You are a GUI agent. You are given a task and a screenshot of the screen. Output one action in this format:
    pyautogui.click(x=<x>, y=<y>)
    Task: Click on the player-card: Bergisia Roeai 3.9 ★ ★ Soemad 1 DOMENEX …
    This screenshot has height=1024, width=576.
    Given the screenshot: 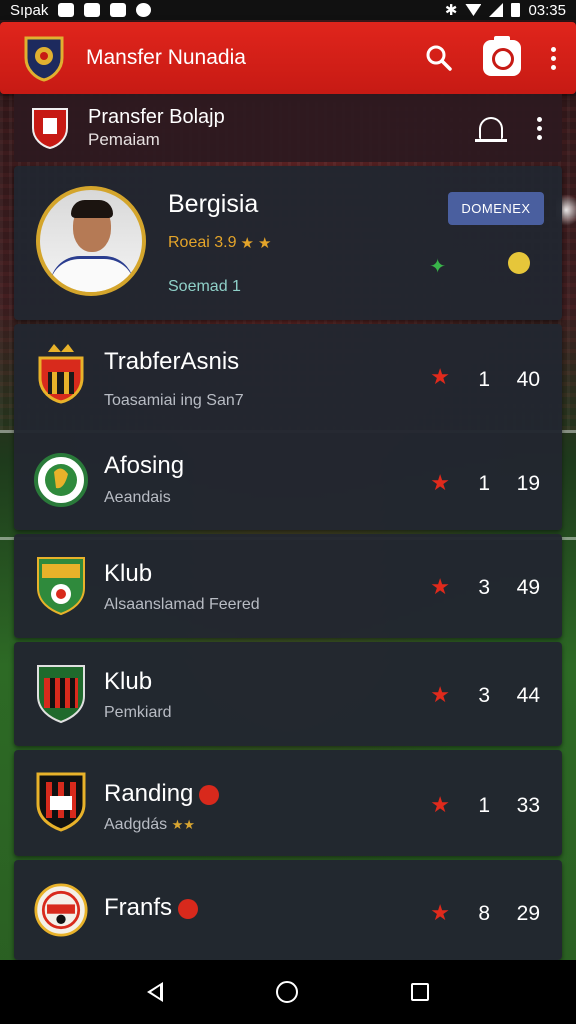 What is the action you would take?
    pyautogui.click(x=288, y=243)
    